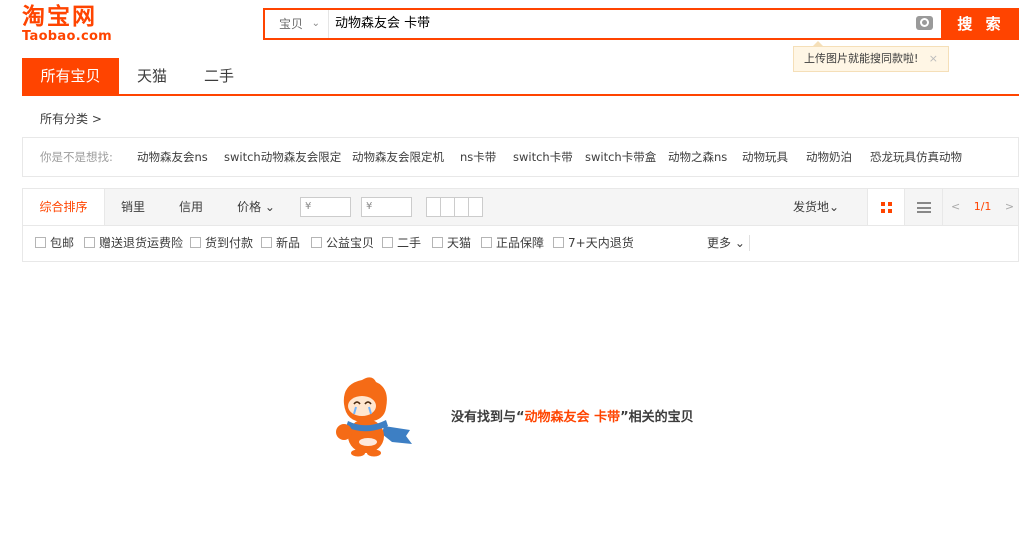  Describe the element at coordinates (955, 206) in the screenshot. I see `prev-page-button: <` at that location.